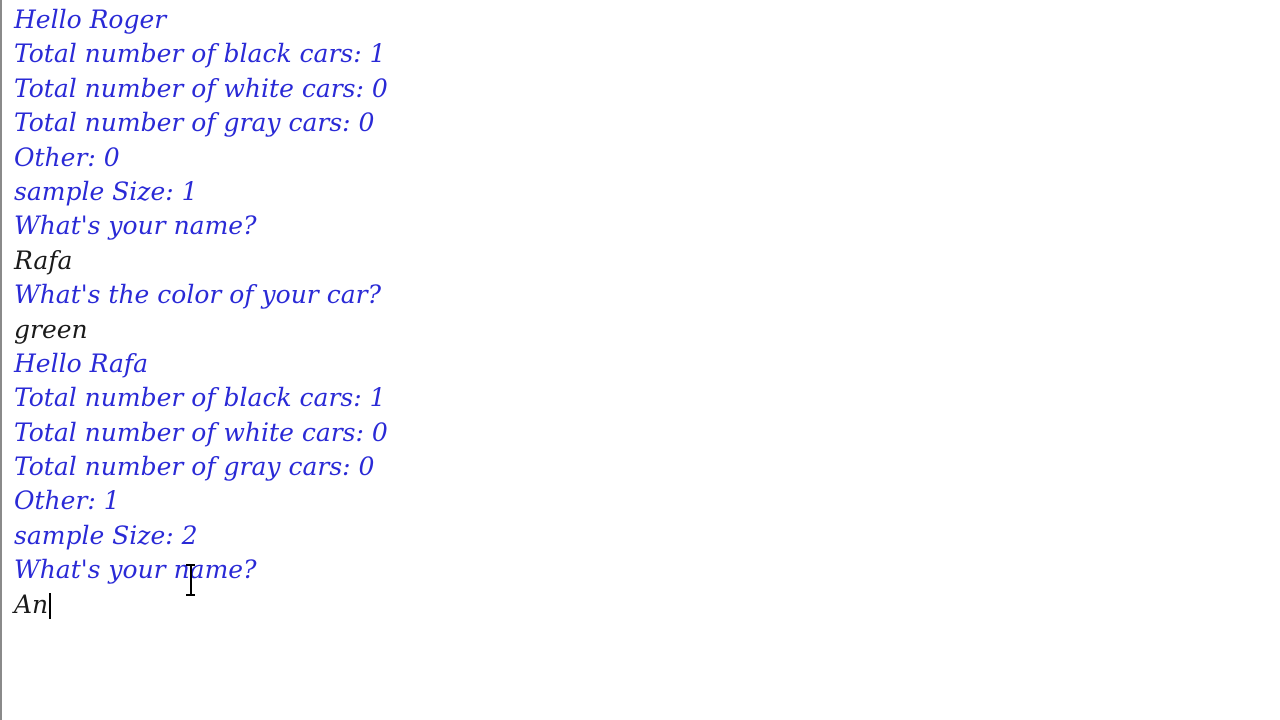  Describe the element at coordinates (31, 604) in the screenshot. I see `current-input-text: An` at that location.